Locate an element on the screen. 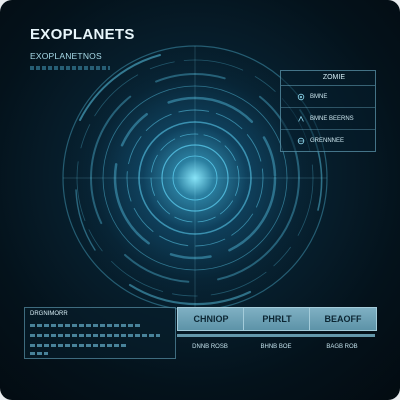  status-panel-item: GRENNNEE is located at coordinates (328, 140).